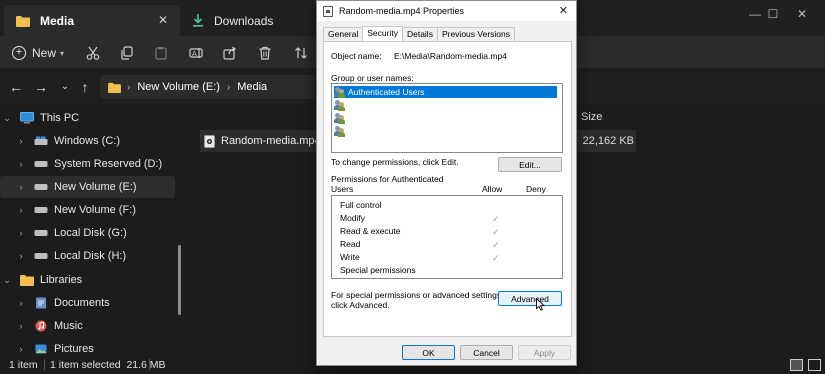 This screenshot has width=825, height=374. What do you see at coordinates (18, 53) in the screenshot?
I see `plus-icon: +` at bounding box center [18, 53].